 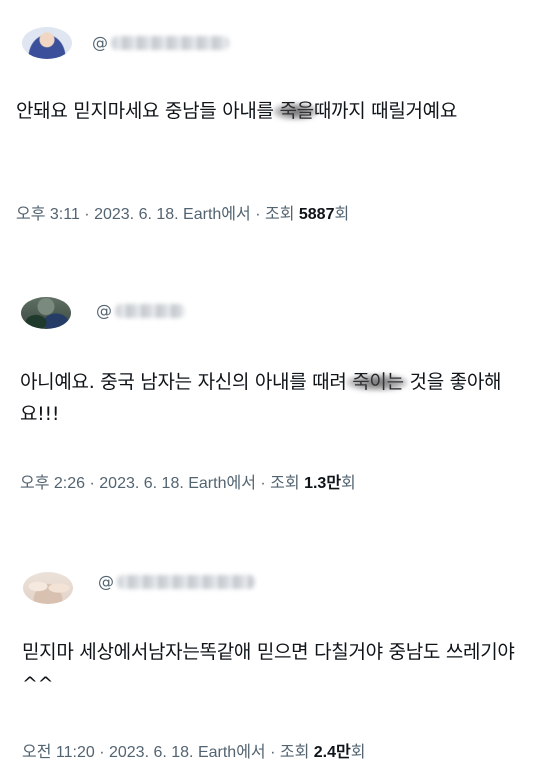 What do you see at coordinates (186, 382) in the screenshot?
I see `tweet-text-part: 아니예요. 중국 남자는 자신의 아내를 때려` at bounding box center [186, 382].